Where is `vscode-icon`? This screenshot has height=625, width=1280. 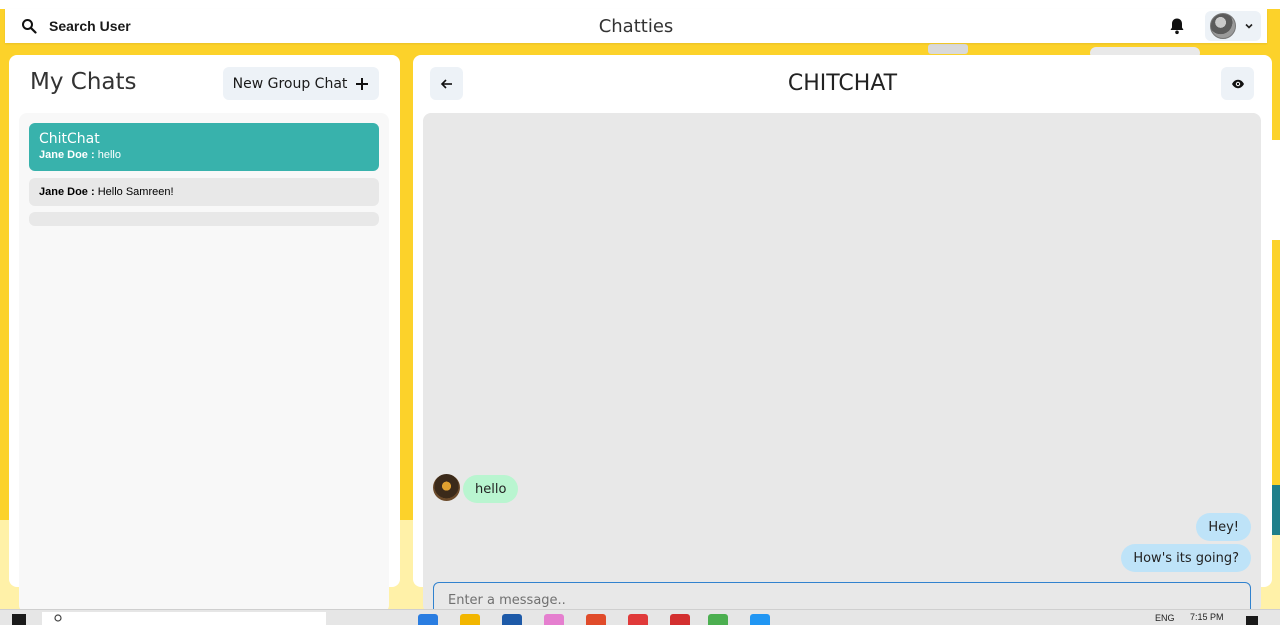 vscode-icon is located at coordinates (760, 619).